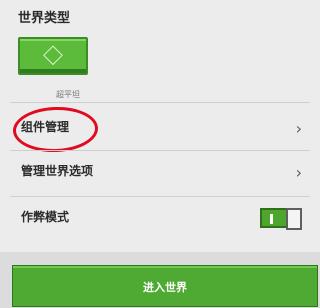 This screenshot has width=320, height=308. I want to click on cheat-mode-label: 作弊模式, so click(45, 217).